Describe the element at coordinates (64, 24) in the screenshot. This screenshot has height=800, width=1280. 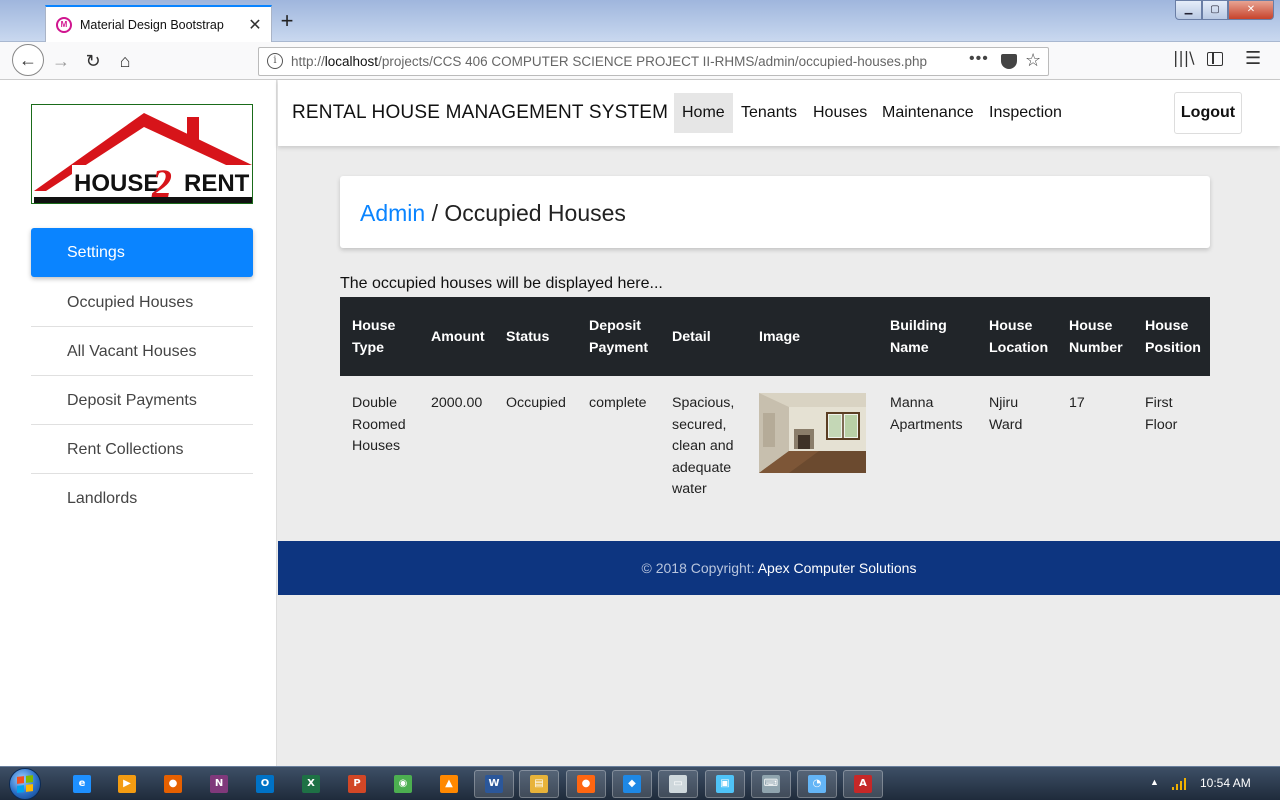
I see `mdb-favicon-icon: M` at that location.